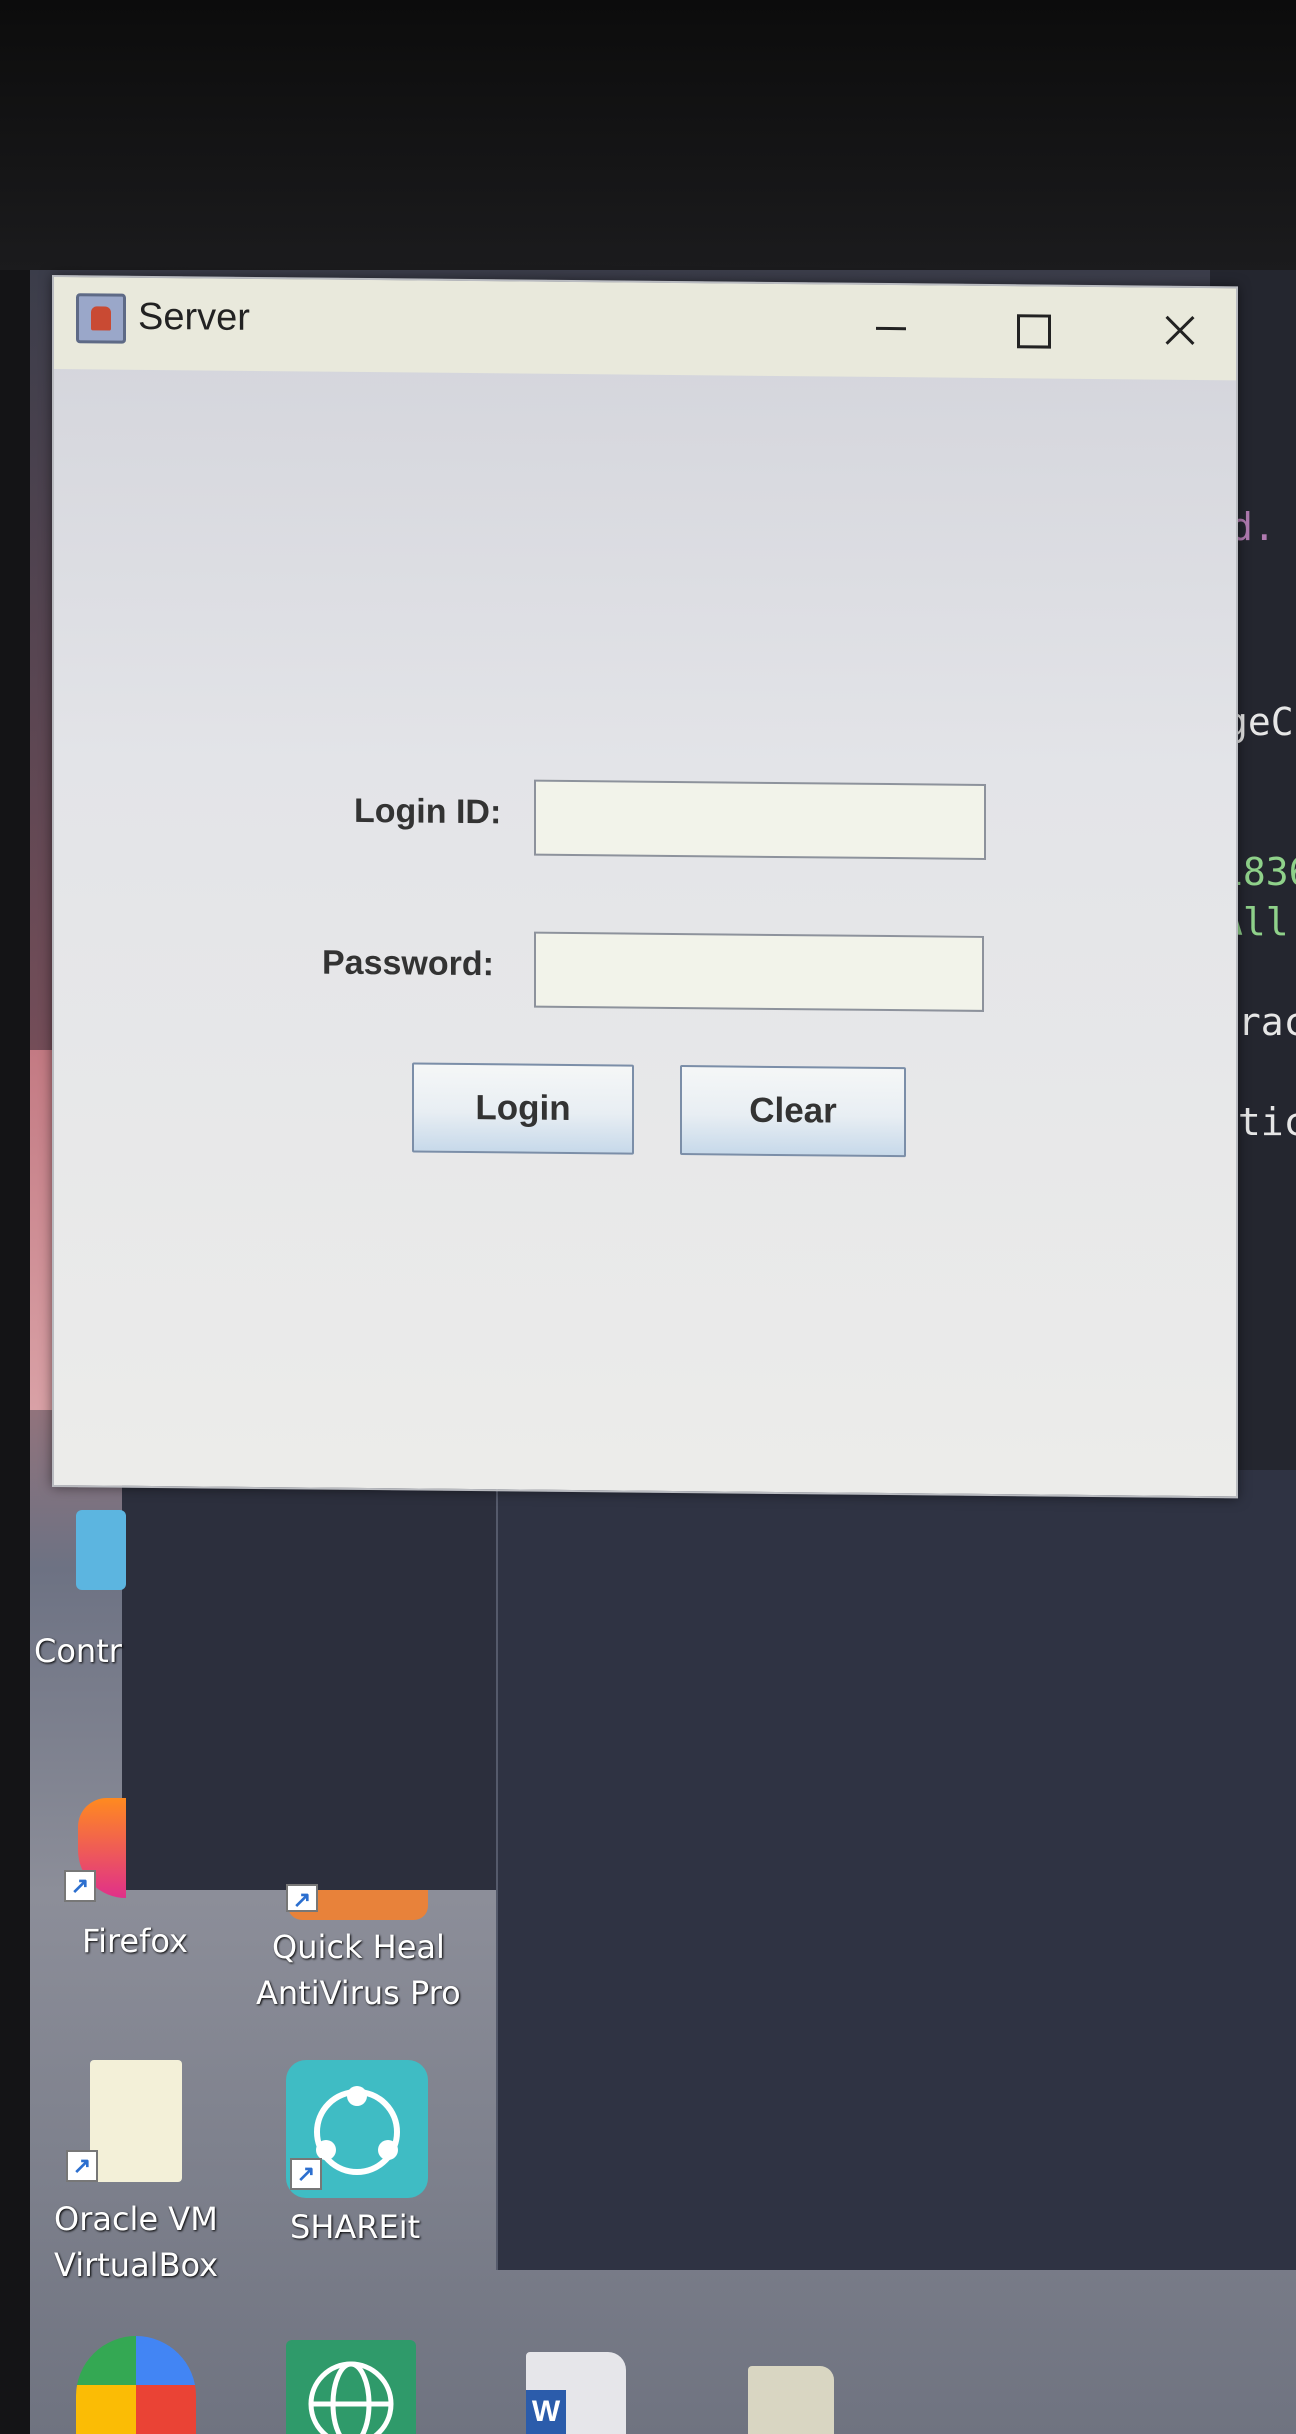 The width and height of the screenshot is (1296, 2434). What do you see at coordinates (194, 317) in the screenshot?
I see `window-title: Server` at bounding box center [194, 317].